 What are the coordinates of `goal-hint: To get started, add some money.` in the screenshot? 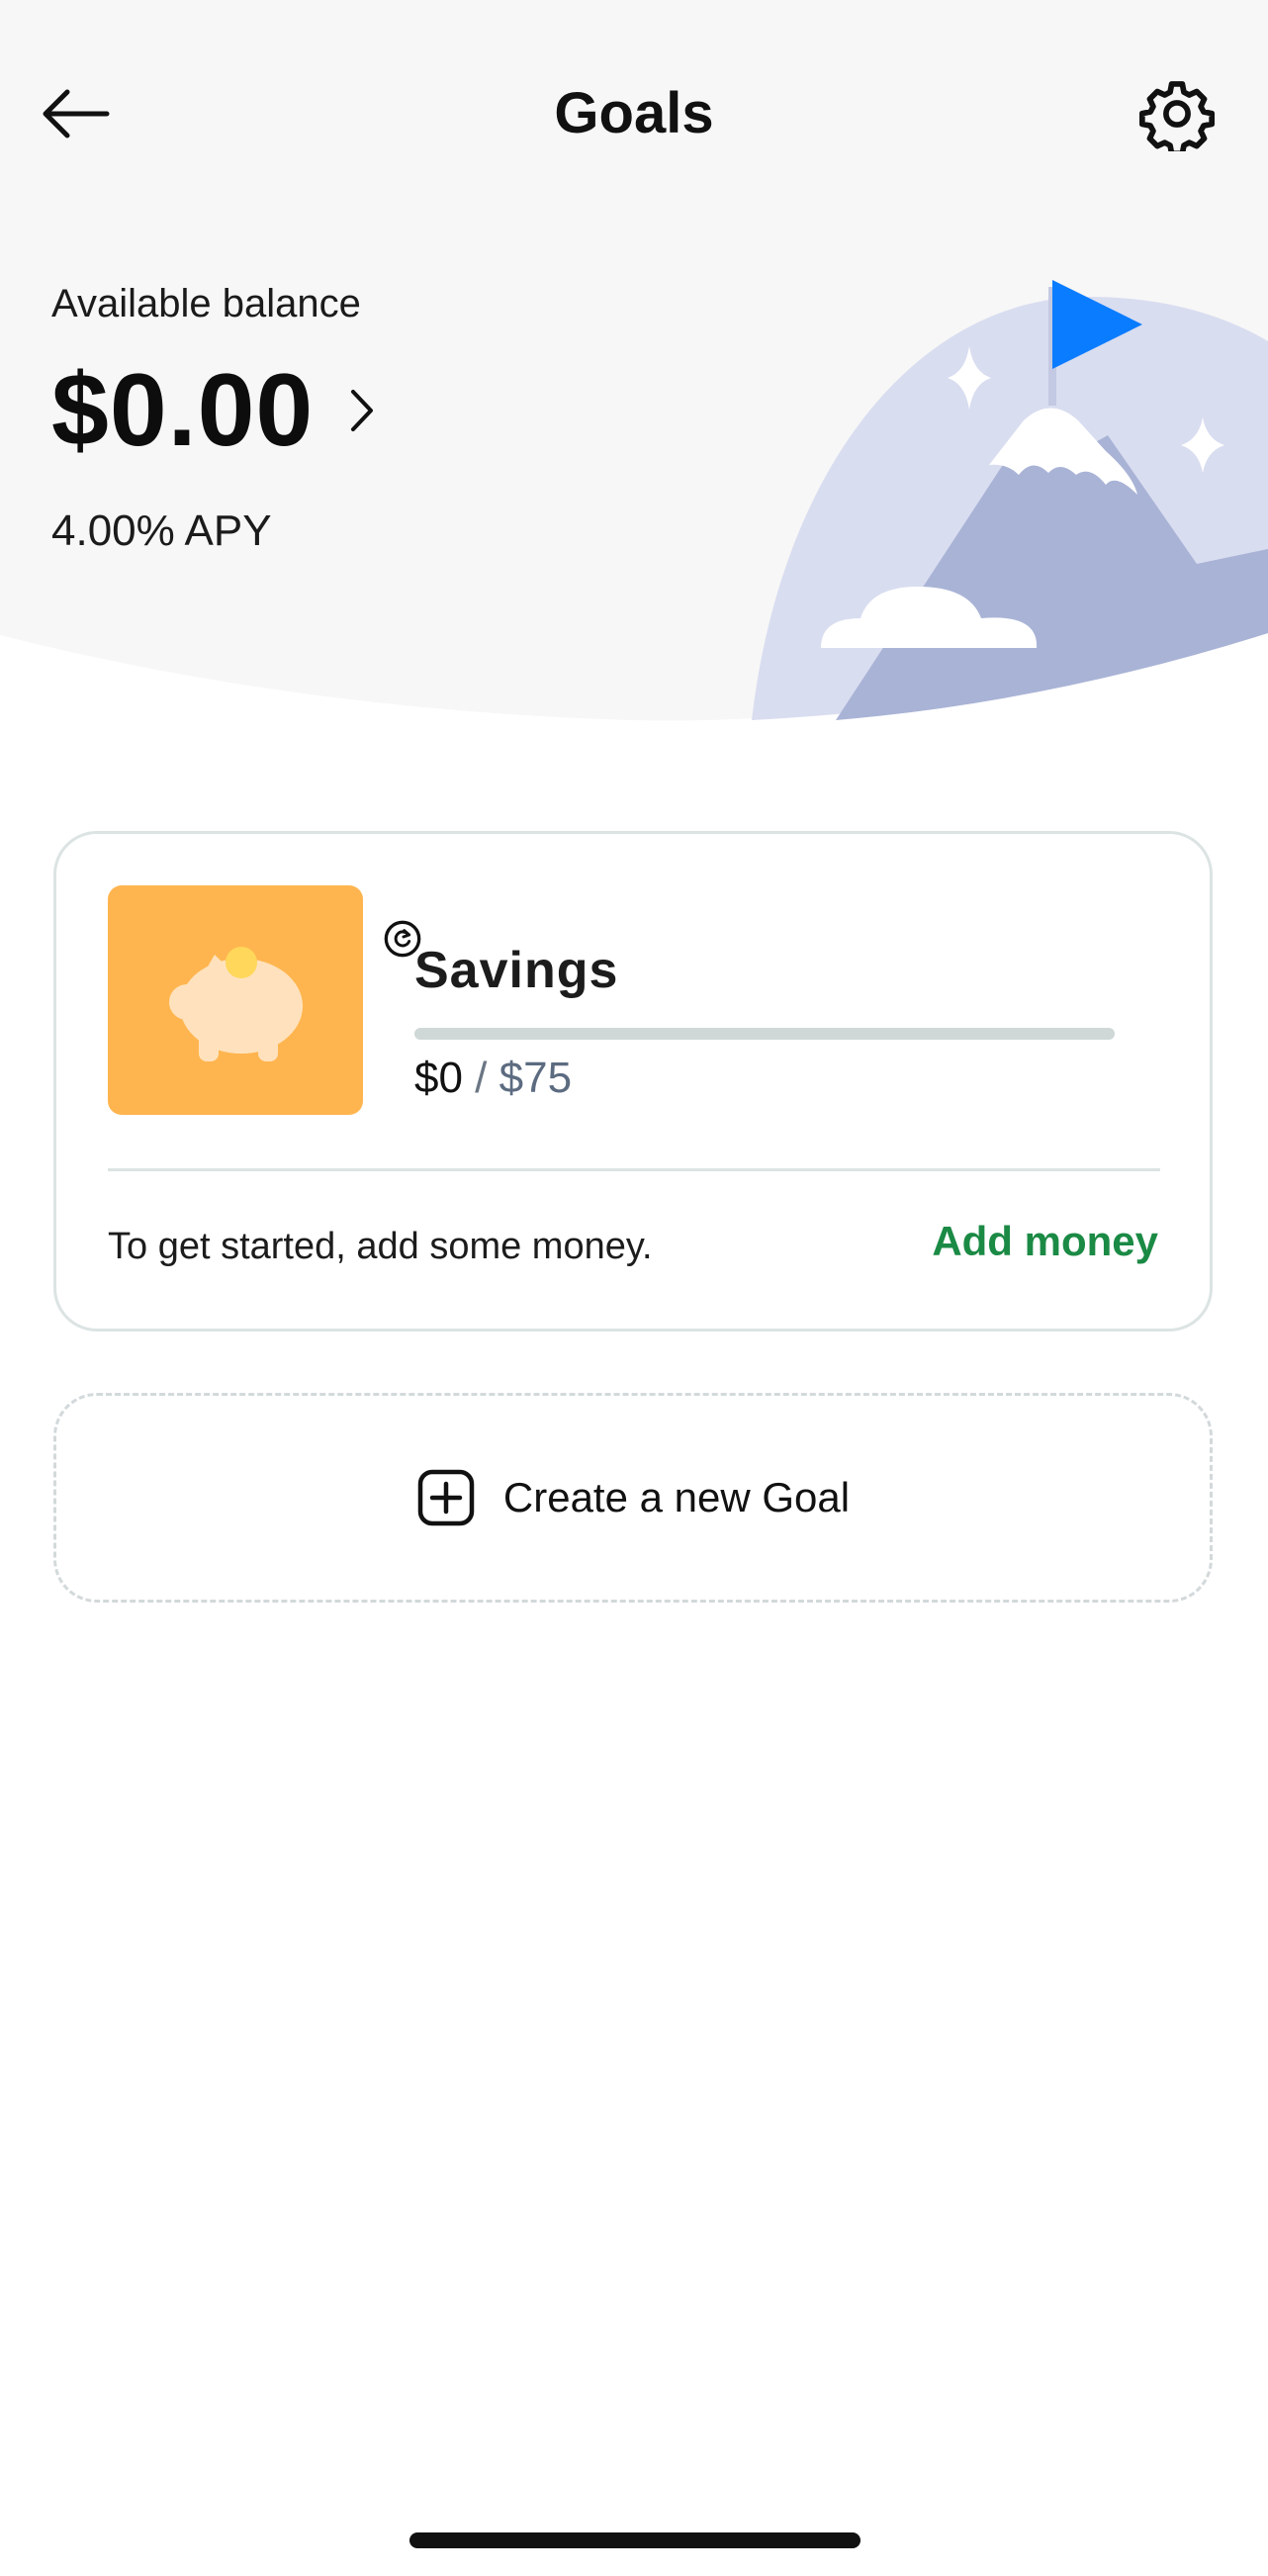 It's located at (380, 1246).